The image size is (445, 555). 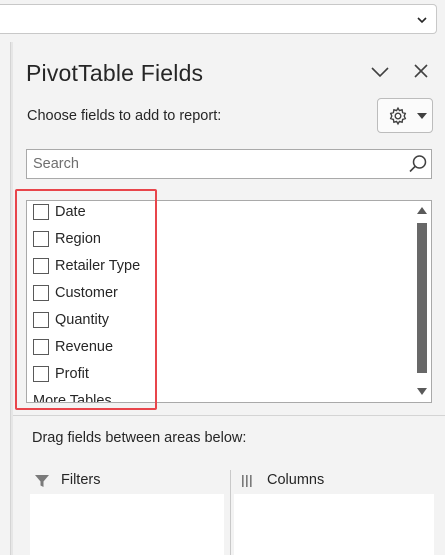 I want to click on name-box-bar, so click(x=222, y=21).